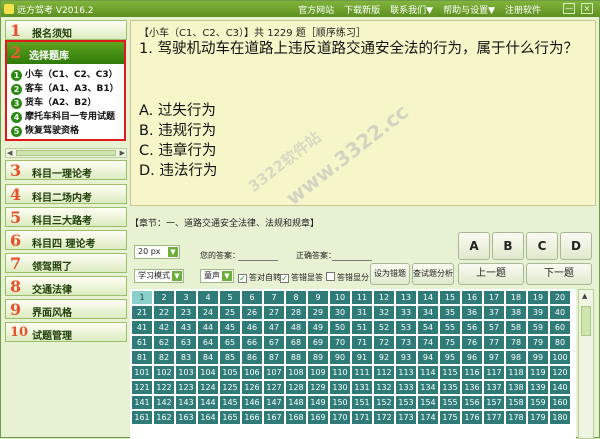 The height and width of the screenshot is (439, 600). Describe the element at coordinates (164, 372) in the screenshot. I see `question-number-cell: 102` at that location.